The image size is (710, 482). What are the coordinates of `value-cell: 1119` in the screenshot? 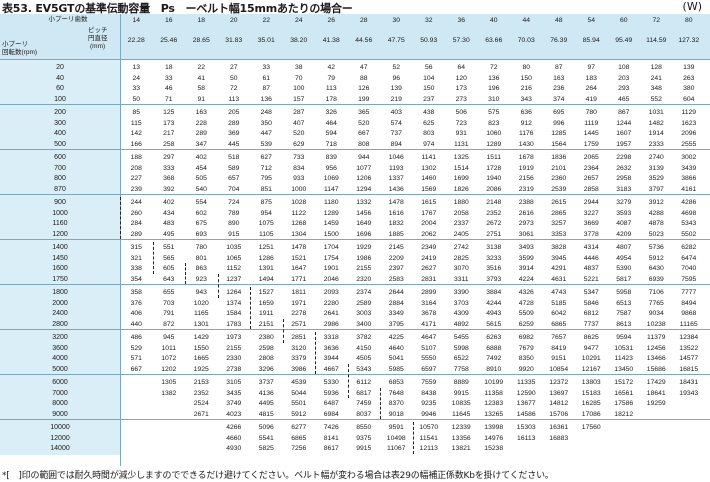 It's located at (591, 123).